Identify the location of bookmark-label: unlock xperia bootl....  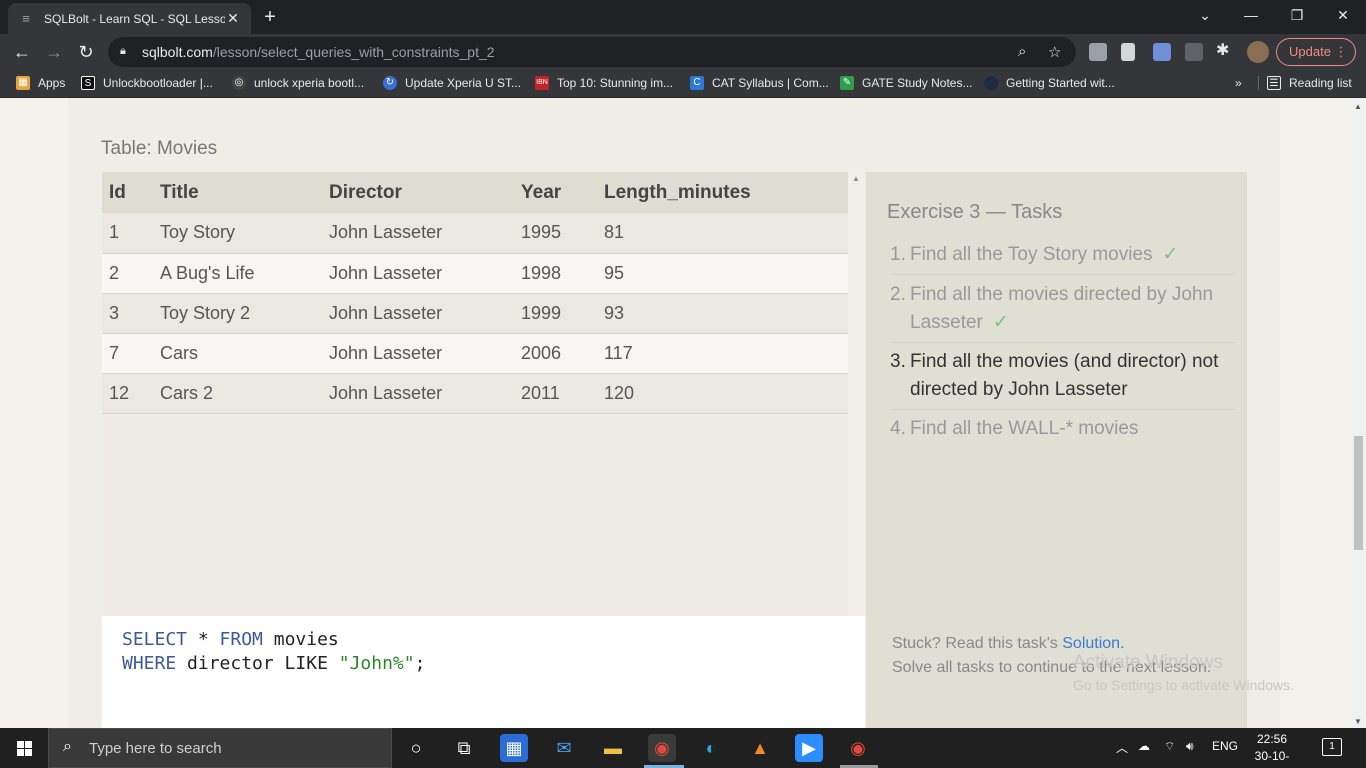
(309, 83).